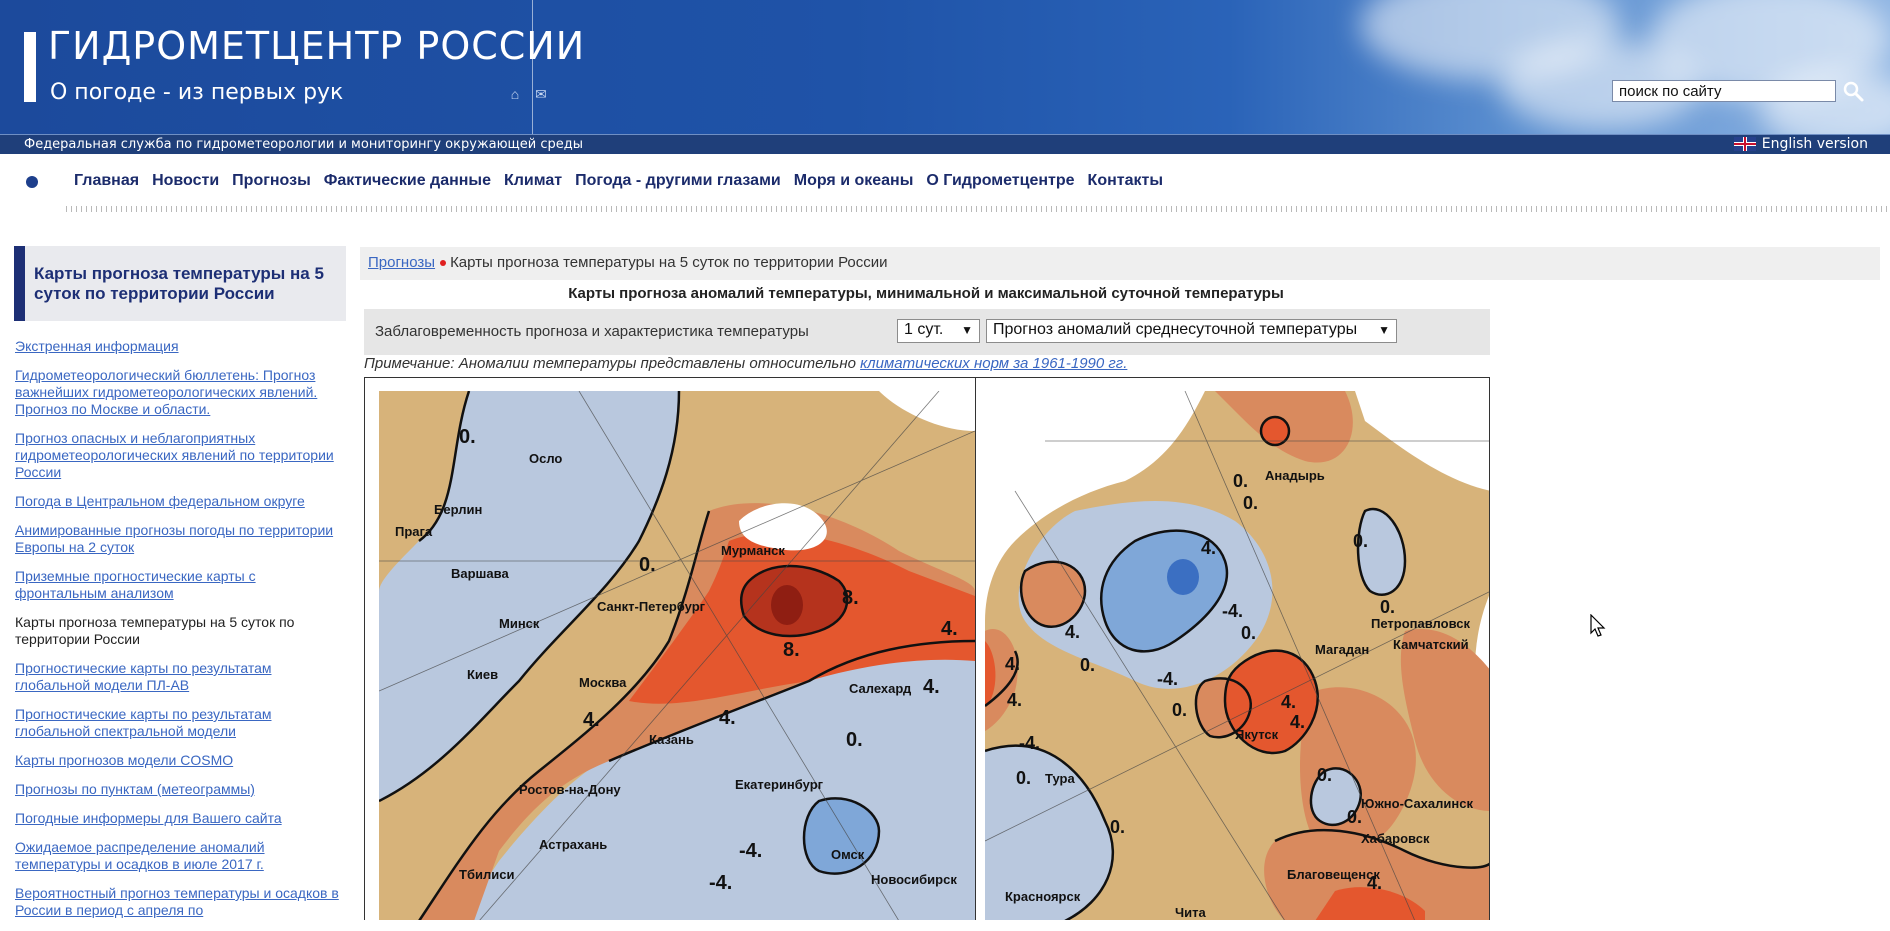  I want to click on nav-item-climate: Климат, so click(533, 181).